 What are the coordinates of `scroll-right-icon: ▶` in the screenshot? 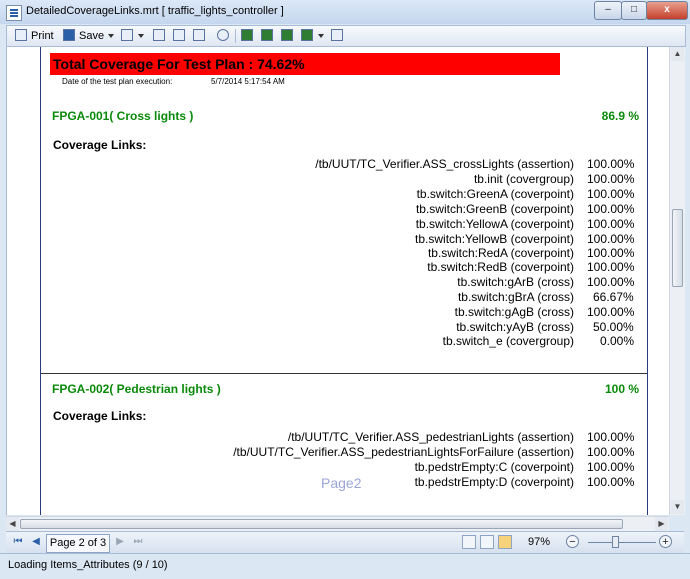 It's located at (661, 524).